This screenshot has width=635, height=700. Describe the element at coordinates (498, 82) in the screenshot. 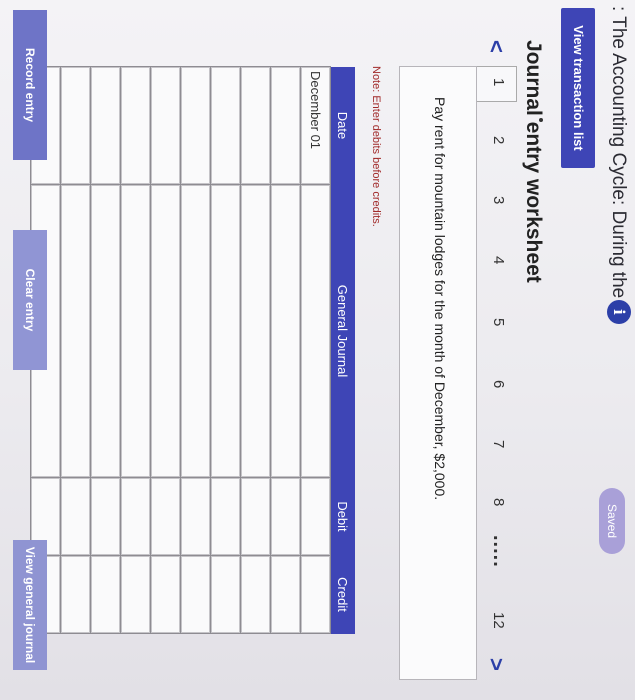

I see `page-tab-1: 1` at that location.